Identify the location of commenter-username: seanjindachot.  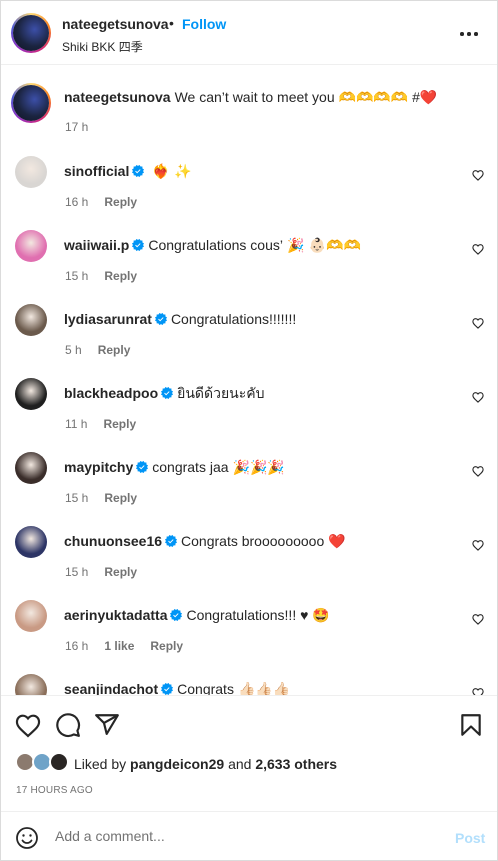
(111, 688).